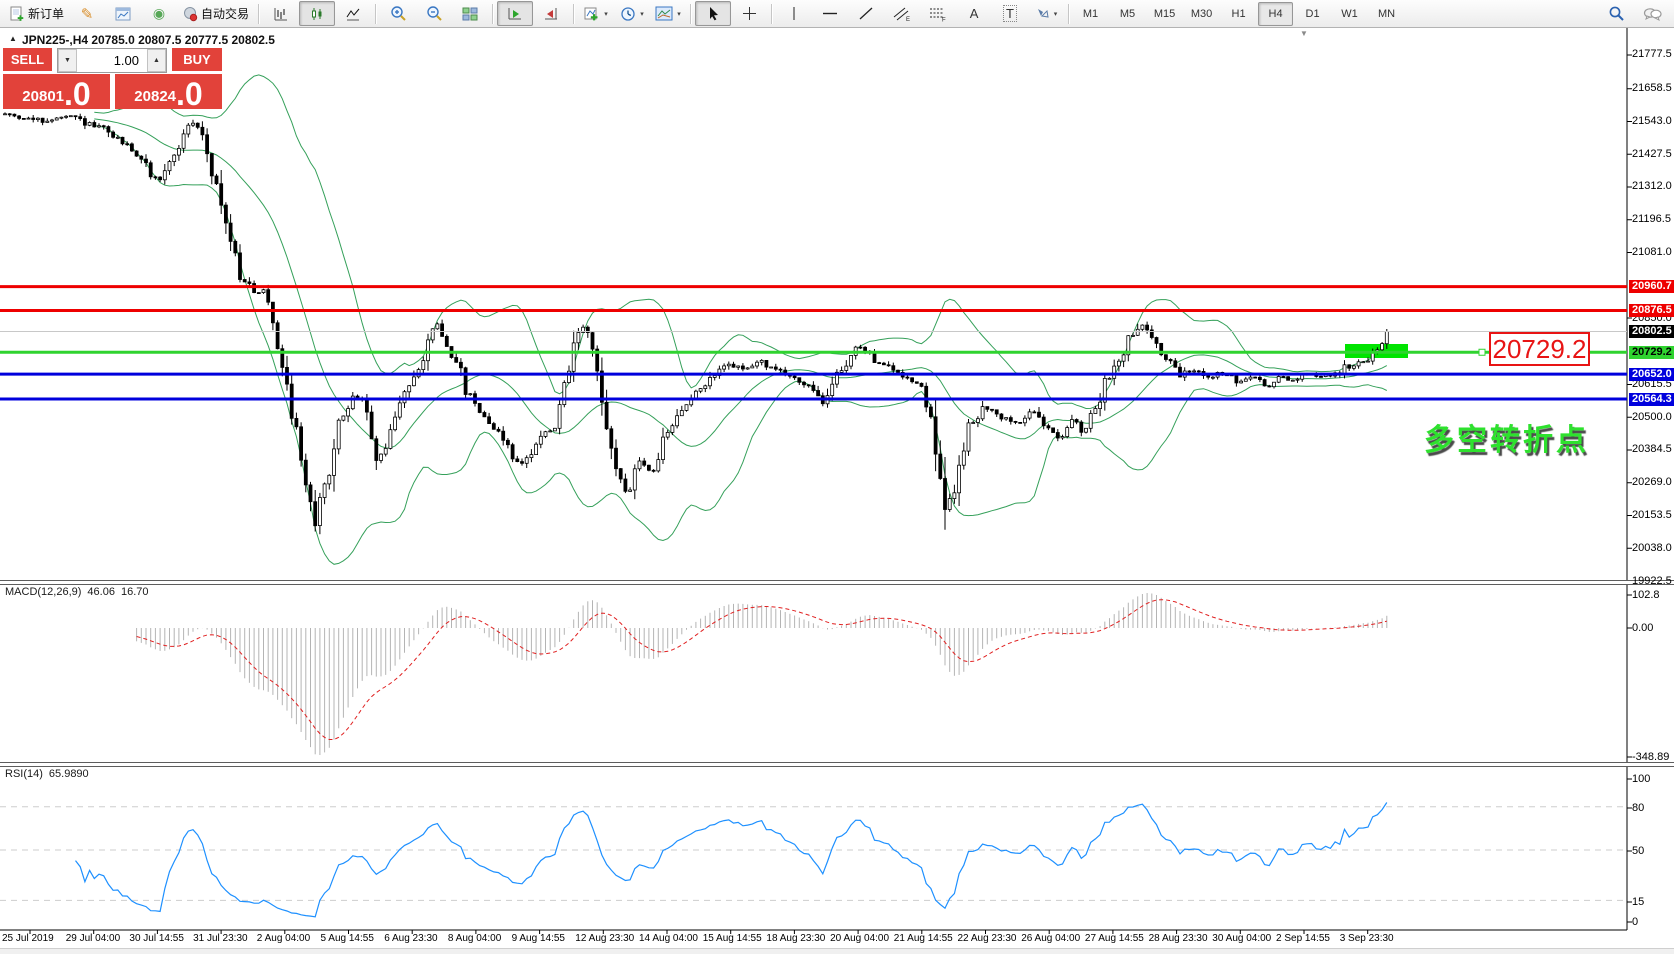 This screenshot has height=954, width=1674. Describe the element at coordinates (1652, 416) in the screenshot. I see `price-axis-label: 20500.0` at that location.